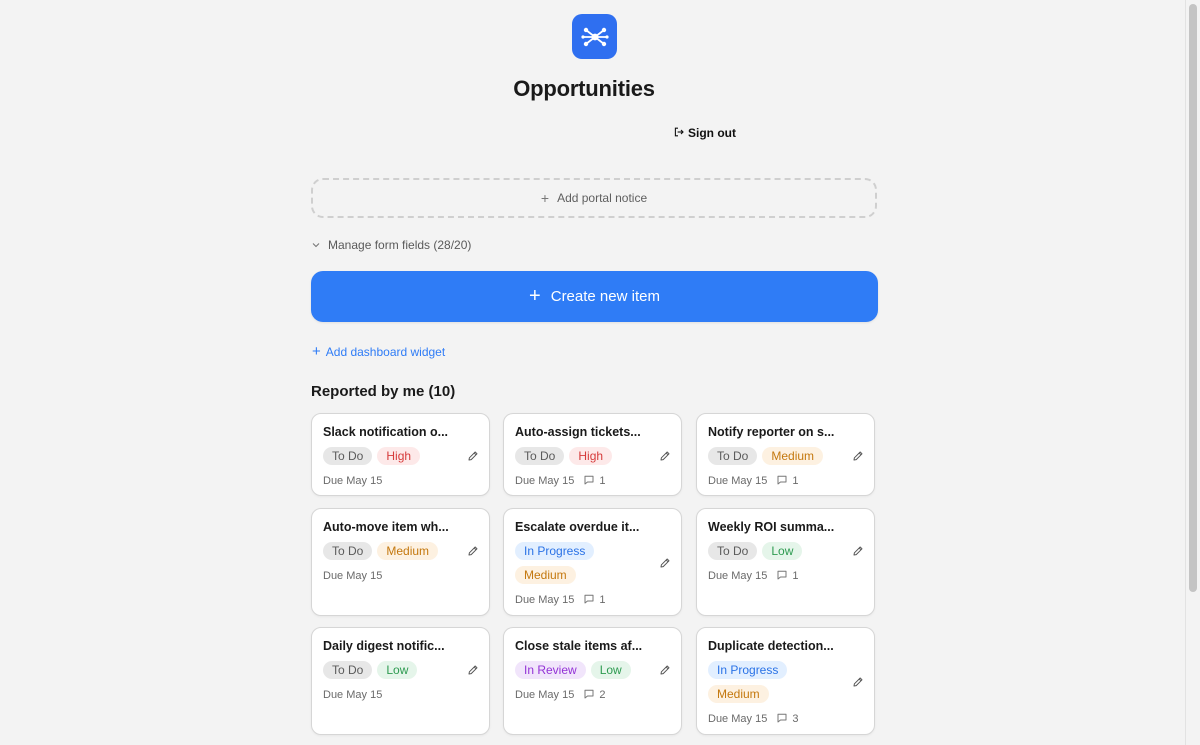  What do you see at coordinates (679, 133) in the screenshot?
I see `sign-out-icon` at bounding box center [679, 133].